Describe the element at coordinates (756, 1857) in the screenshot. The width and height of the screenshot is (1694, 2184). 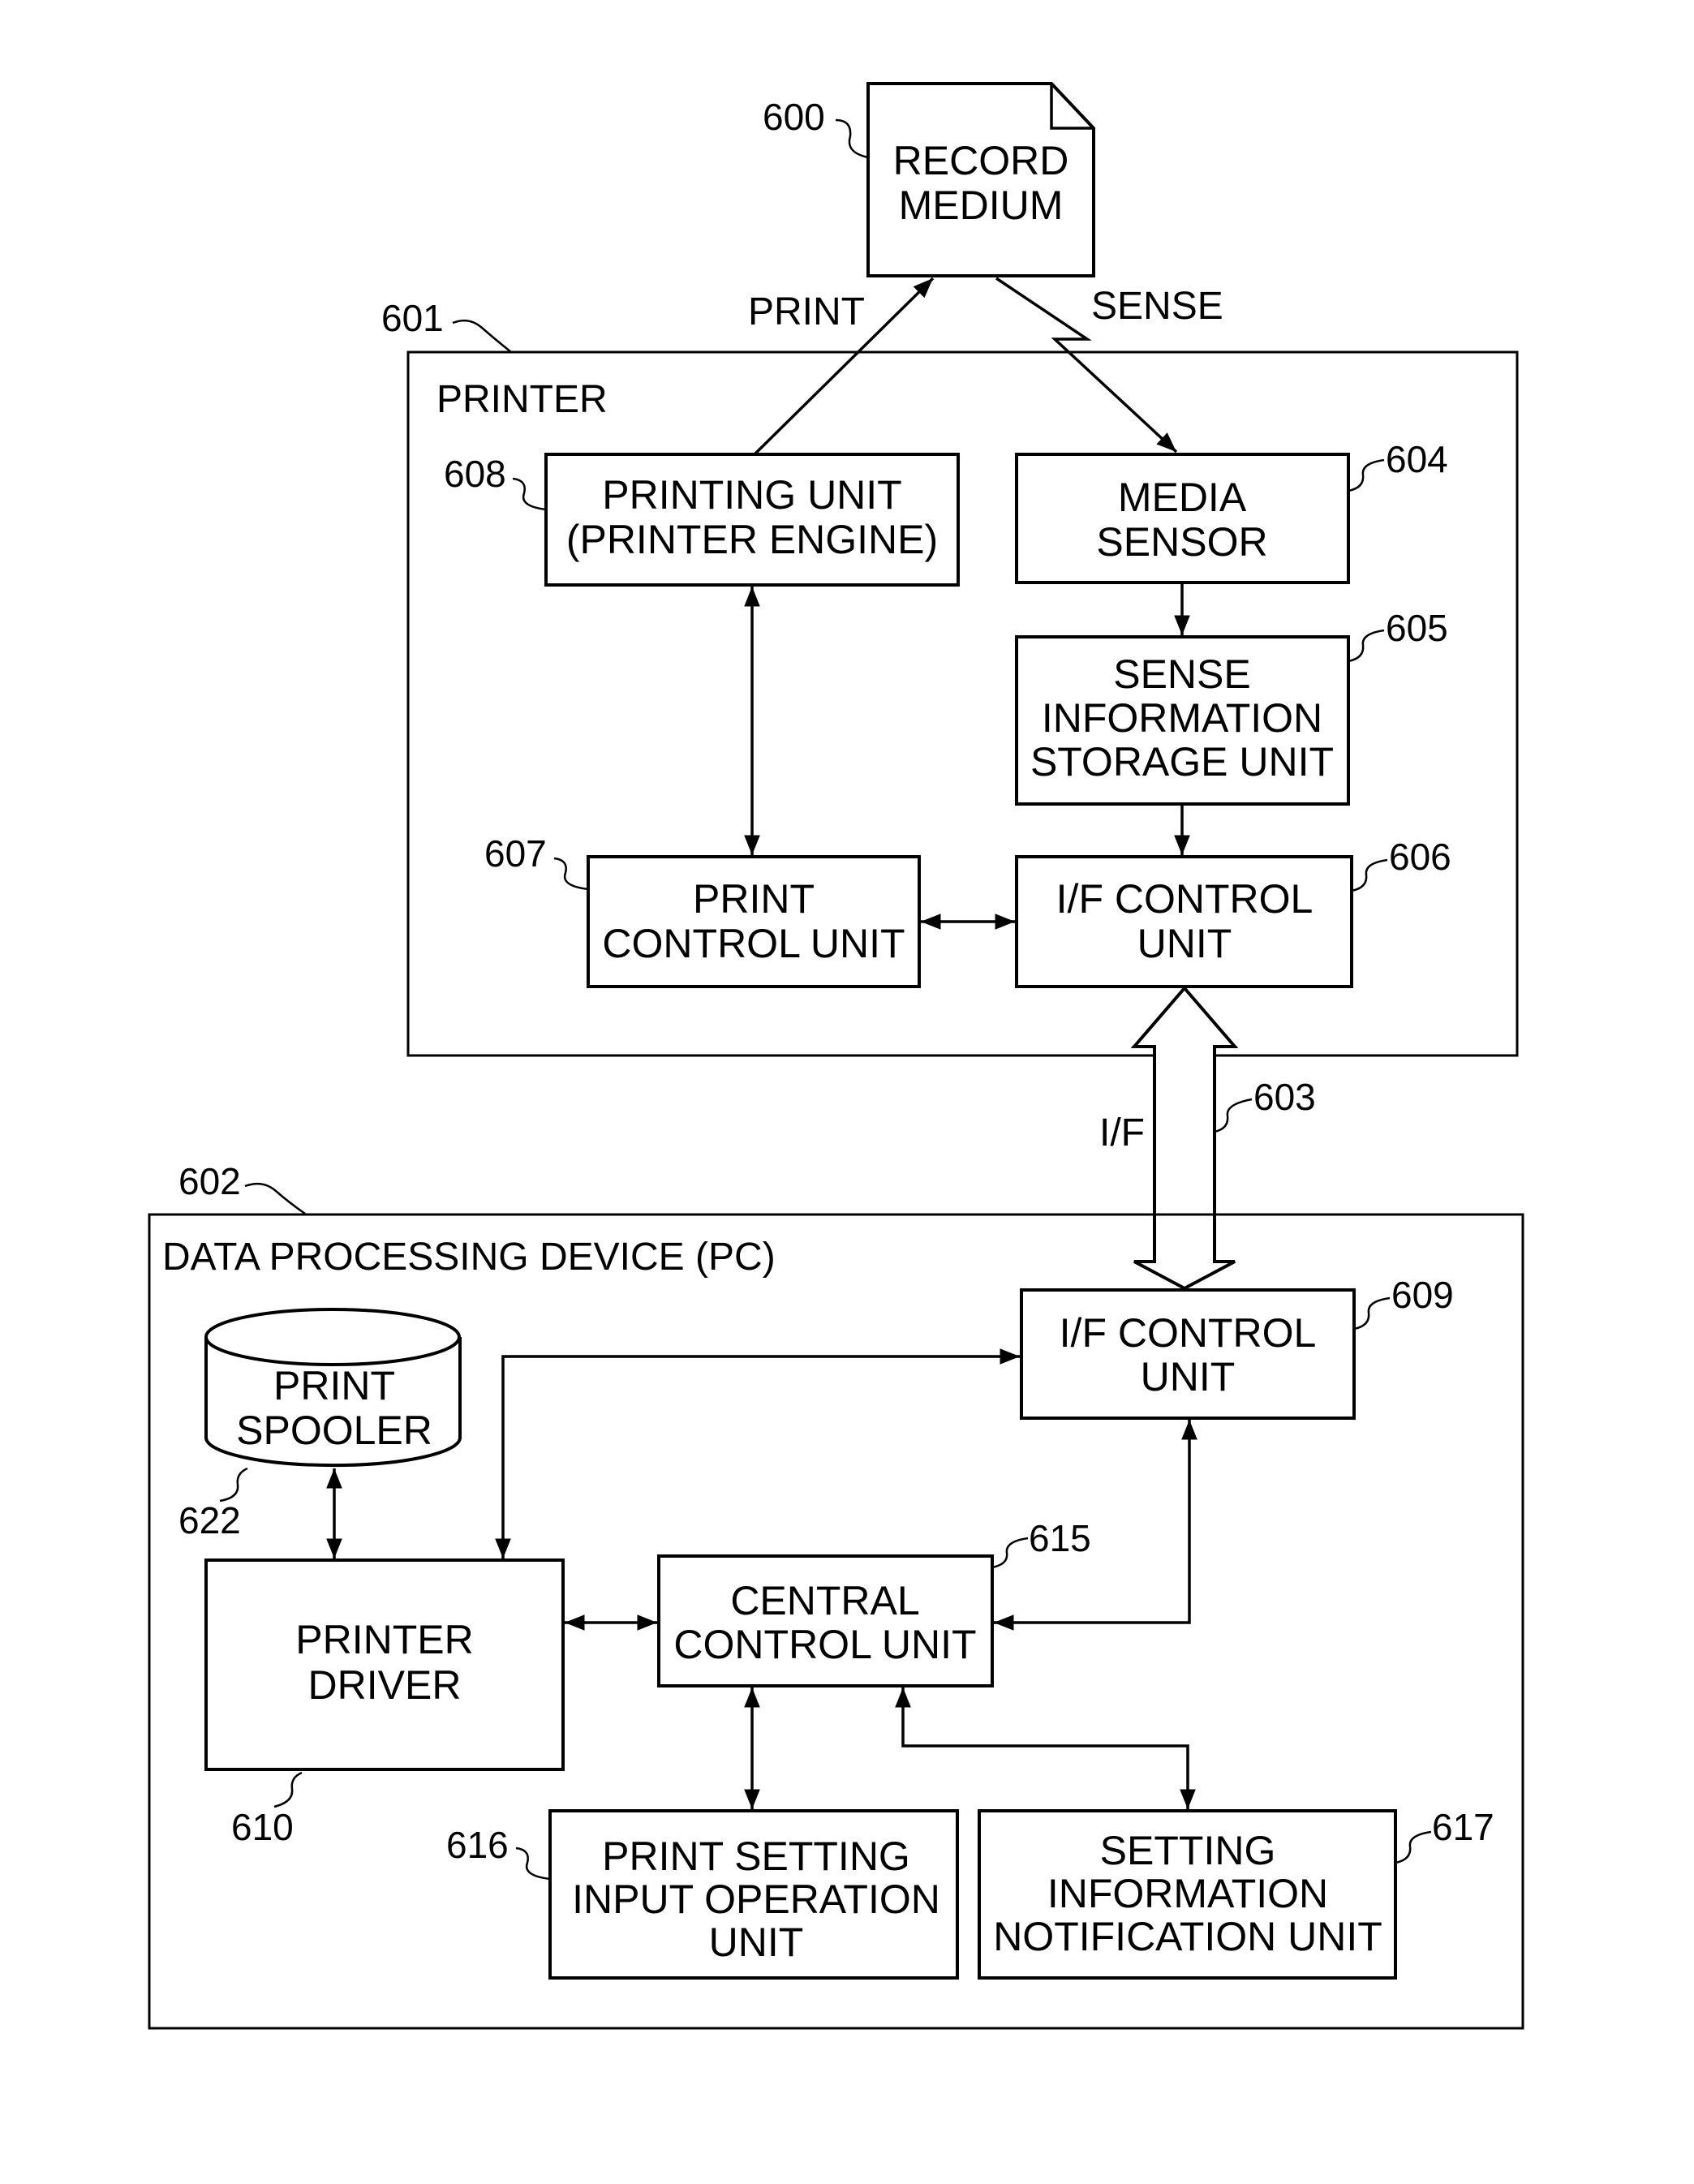
I see `print-setting-label-1: PRINT SETTING` at that location.